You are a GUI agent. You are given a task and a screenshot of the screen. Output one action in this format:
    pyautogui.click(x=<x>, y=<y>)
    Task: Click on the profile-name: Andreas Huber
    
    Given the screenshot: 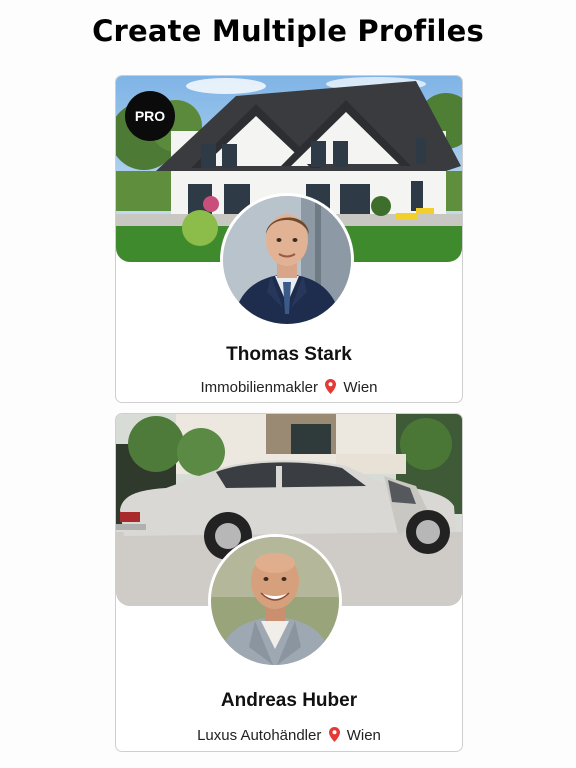 What is the action you would take?
    pyautogui.click(x=289, y=700)
    